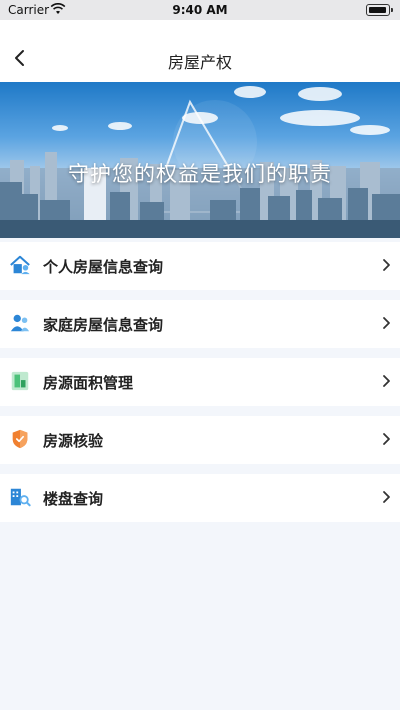 The width and height of the screenshot is (400, 710). Describe the element at coordinates (199, 62) in the screenshot. I see `page-title: 房屋产权` at that location.